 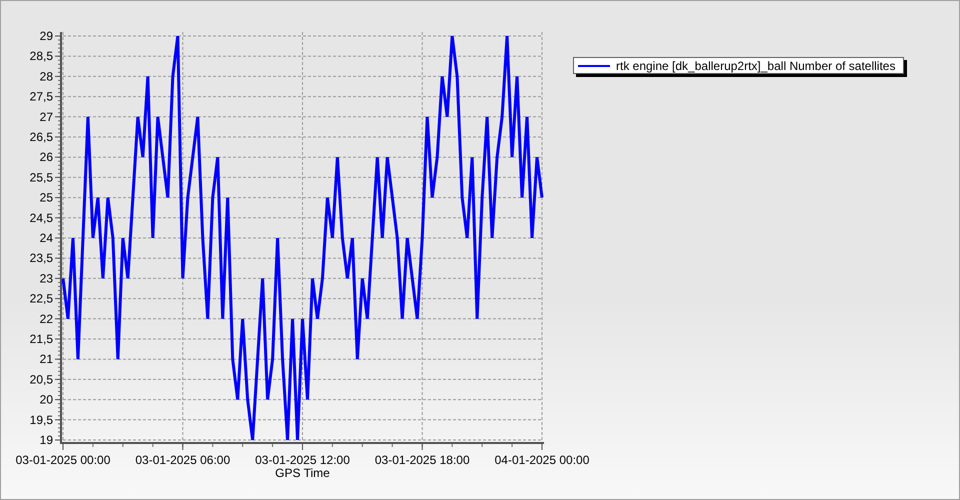 I want to click on axis-label: 28, so click(x=46, y=76).